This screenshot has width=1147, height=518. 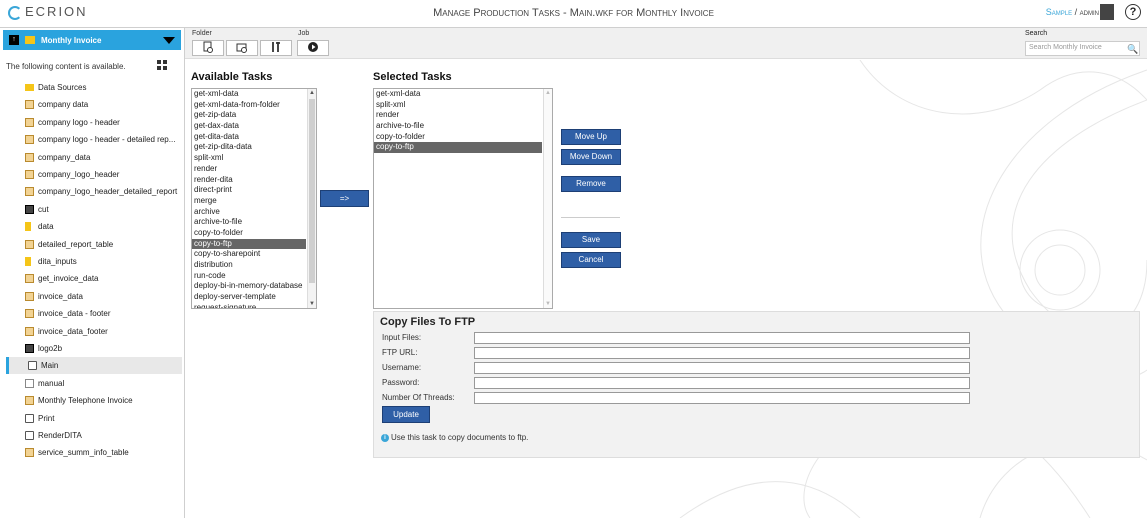 What do you see at coordinates (102, 157) in the screenshot?
I see `sidebar-item: company_data` at bounding box center [102, 157].